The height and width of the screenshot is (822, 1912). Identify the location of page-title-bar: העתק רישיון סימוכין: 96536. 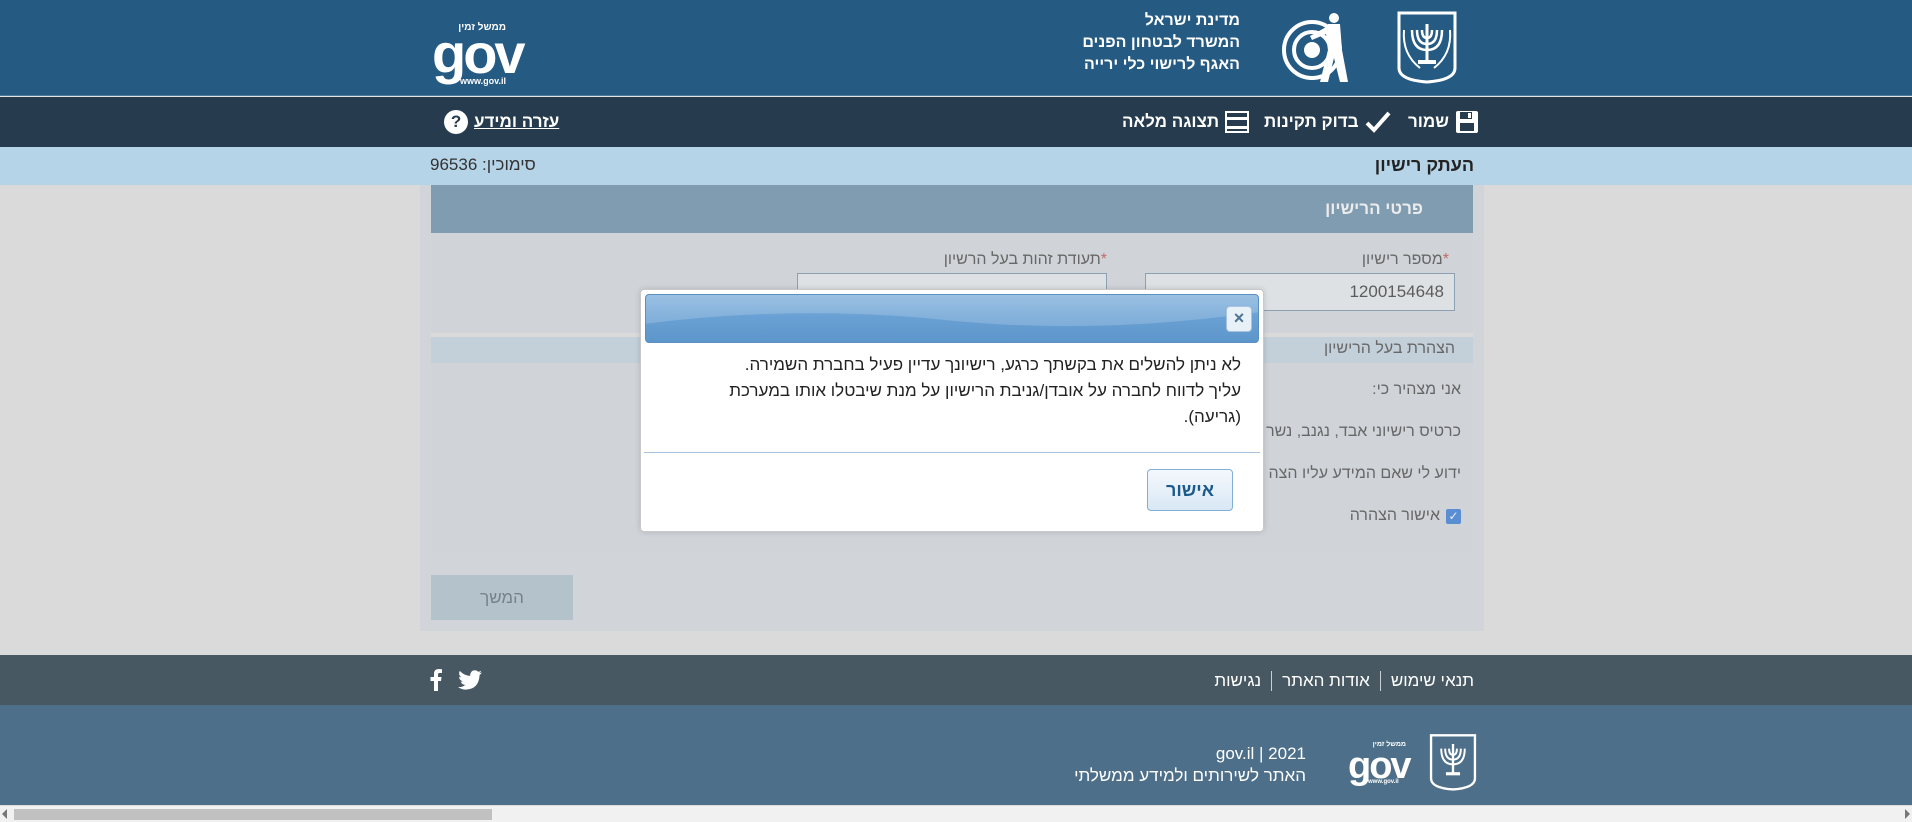
(956, 166).